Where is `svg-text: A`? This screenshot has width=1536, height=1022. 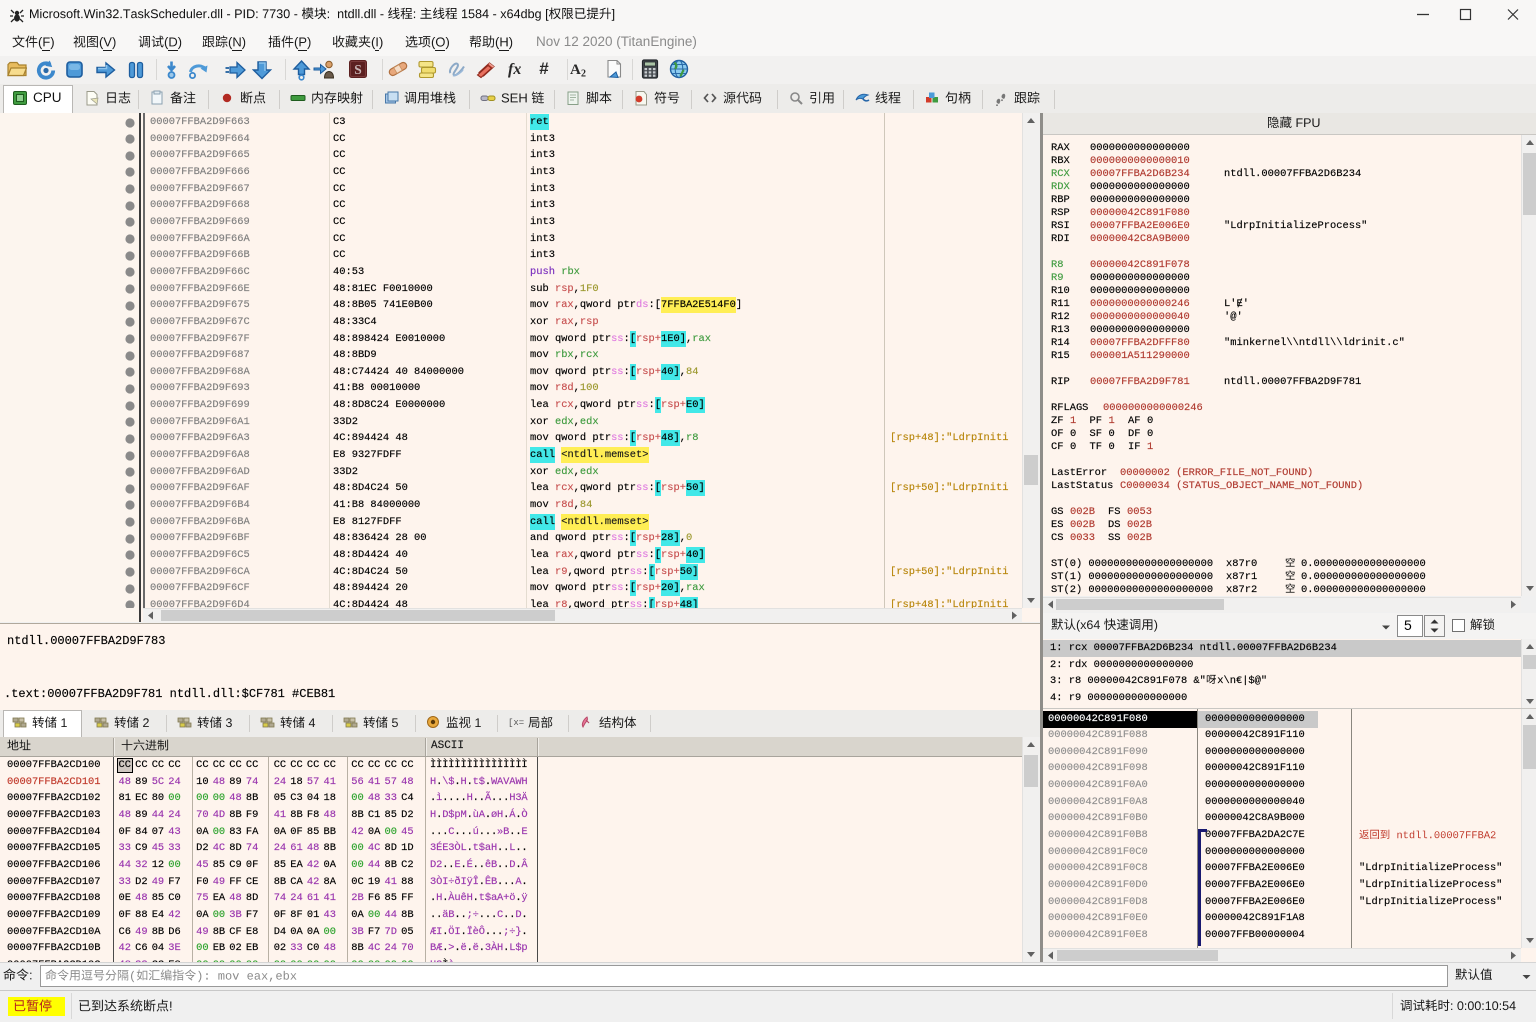
svg-text: A is located at coordinates (575, 70).